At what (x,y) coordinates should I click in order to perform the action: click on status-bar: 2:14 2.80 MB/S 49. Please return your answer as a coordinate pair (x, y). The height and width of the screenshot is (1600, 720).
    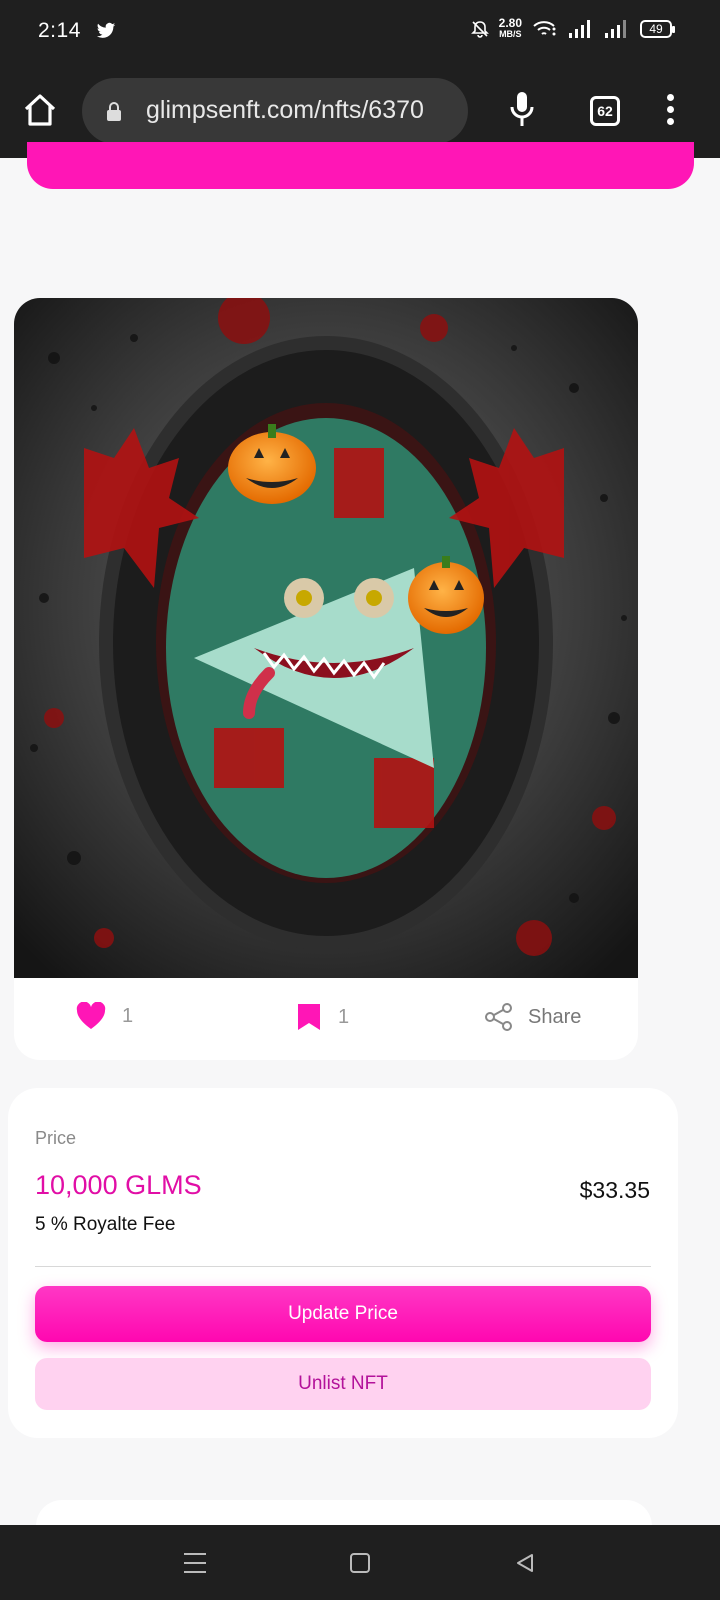
    Looking at the image, I should click on (360, 31).